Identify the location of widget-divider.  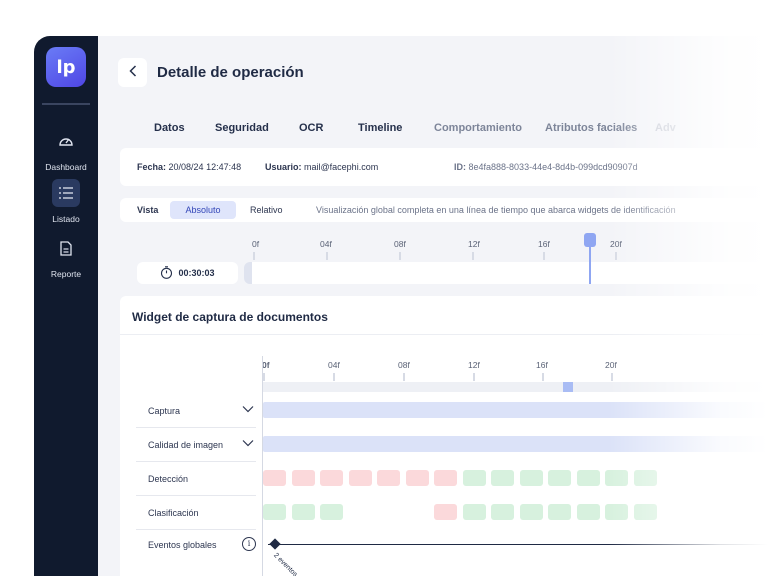
(444, 334).